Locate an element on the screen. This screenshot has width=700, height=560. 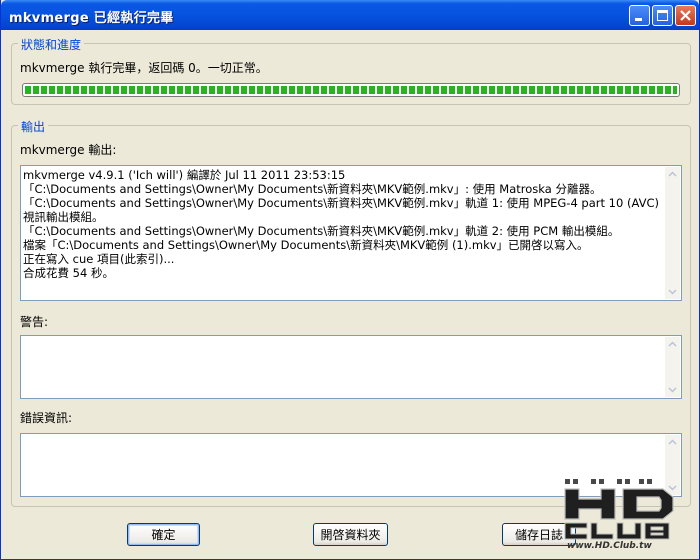
warnings-label: 警告: is located at coordinates (34, 322).